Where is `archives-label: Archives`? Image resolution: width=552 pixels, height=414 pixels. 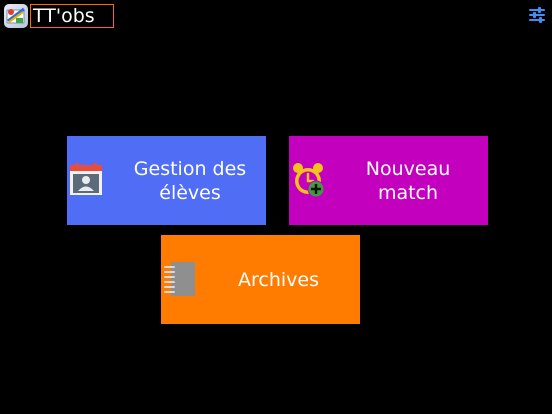 archives-label: Archives is located at coordinates (278, 279).